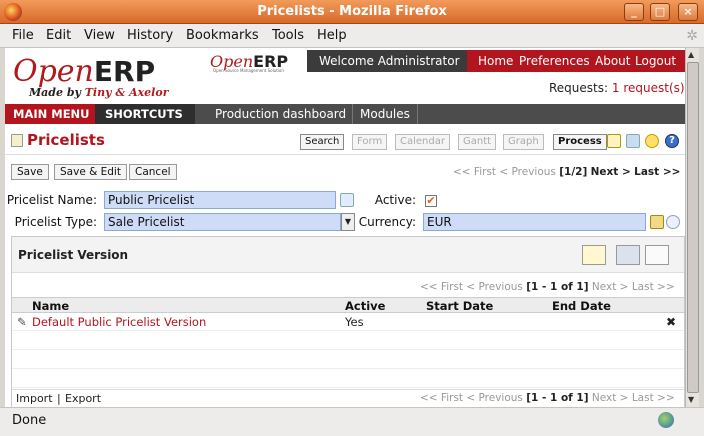  I want to click on view-form-button: Form, so click(370, 142).